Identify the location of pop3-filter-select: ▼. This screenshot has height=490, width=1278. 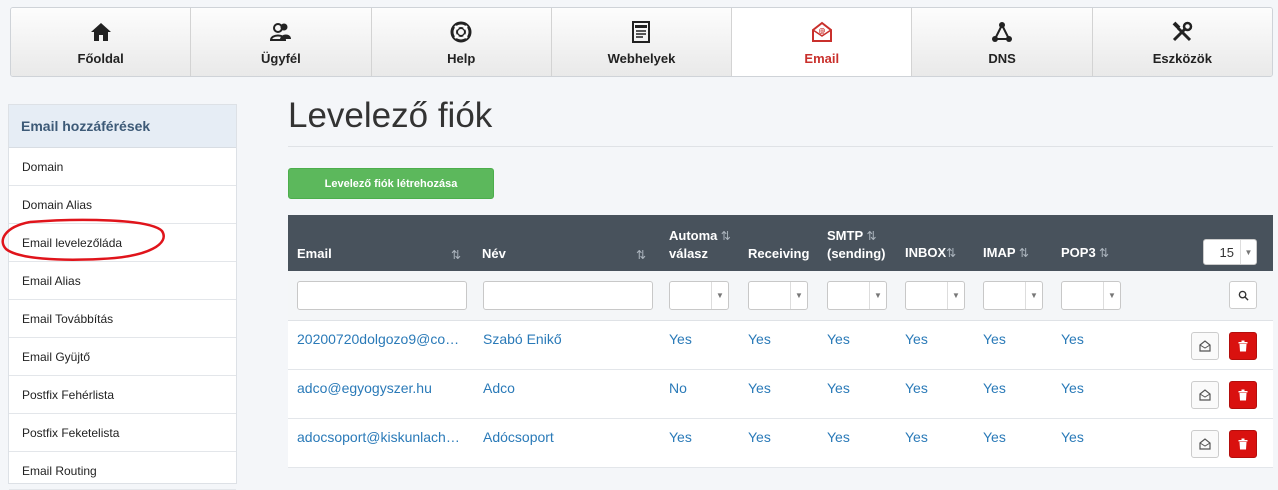
(1091, 295).